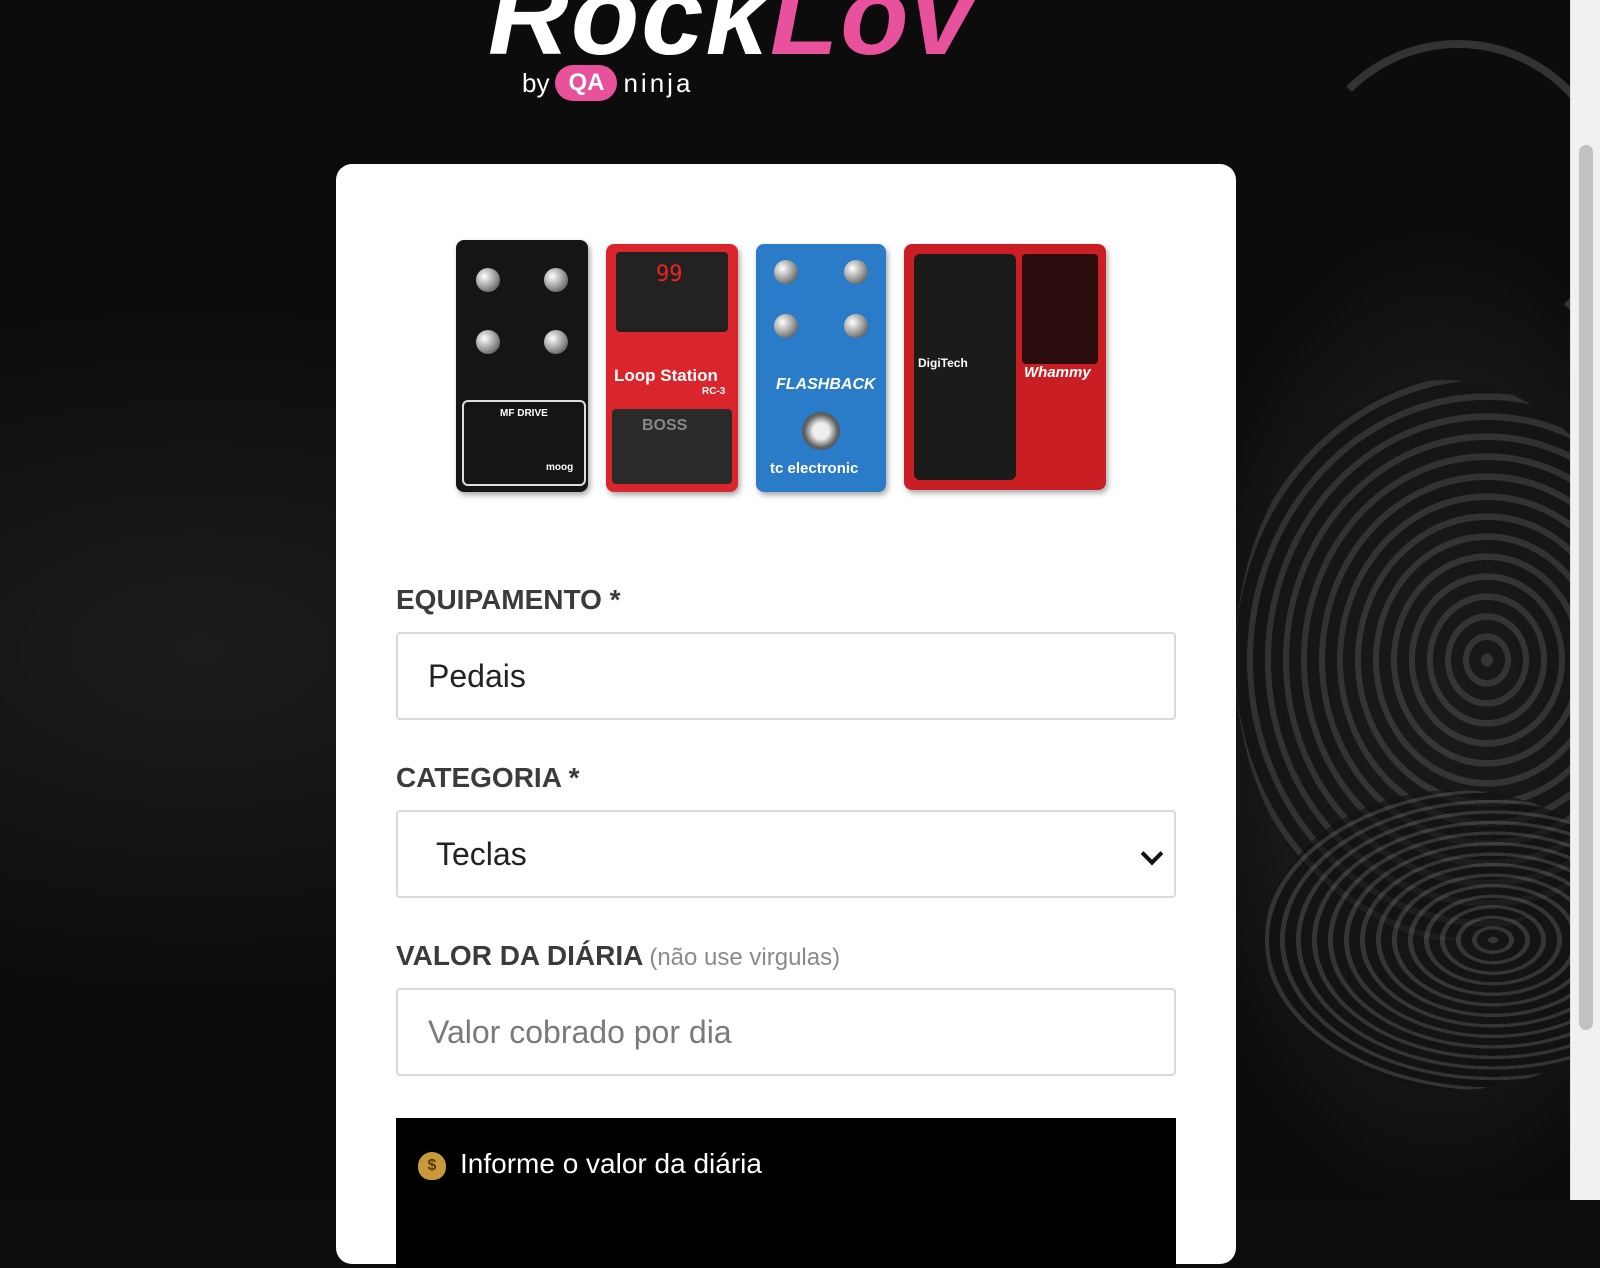  I want to click on tc-pedal-image: FLASHBACK tc electronic, so click(821, 368).